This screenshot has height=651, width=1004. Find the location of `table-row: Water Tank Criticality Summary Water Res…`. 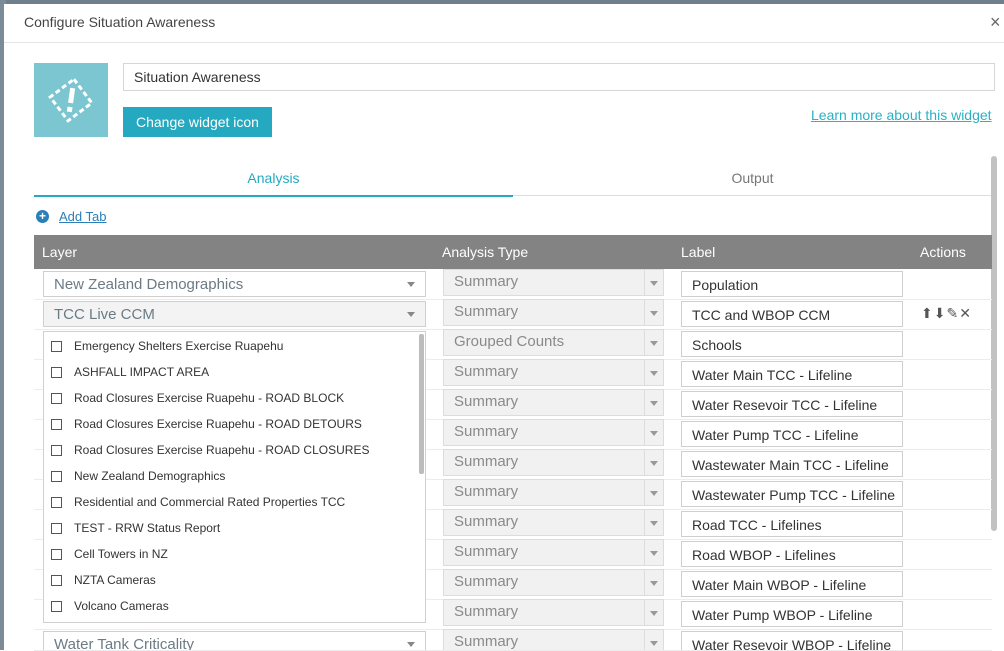

table-row: Water Tank Criticality Summary Water Res… is located at coordinates (513, 640).